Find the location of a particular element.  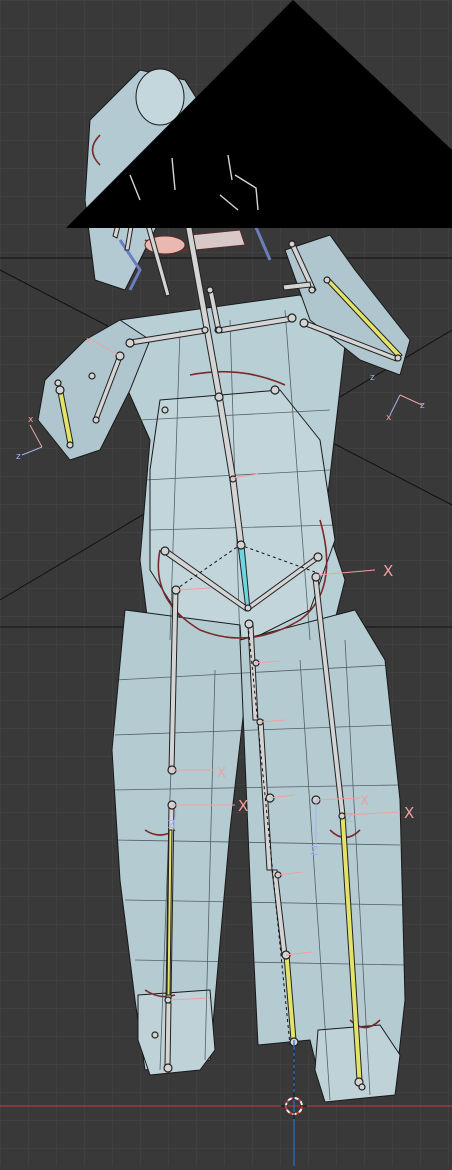

z-axis-label-shin: Z is located at coordinates (349, 818).